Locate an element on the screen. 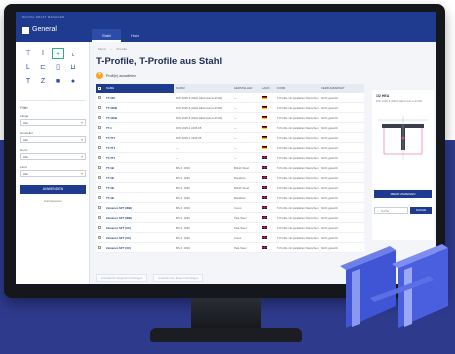  search-input: ⌕ Suche is located at coordinates (391, 210).